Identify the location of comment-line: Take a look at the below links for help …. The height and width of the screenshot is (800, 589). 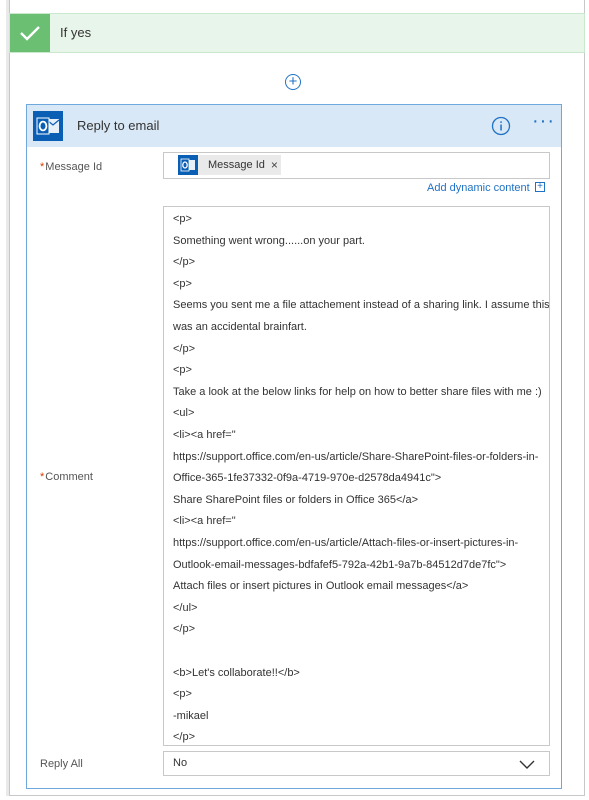
(357, 391).